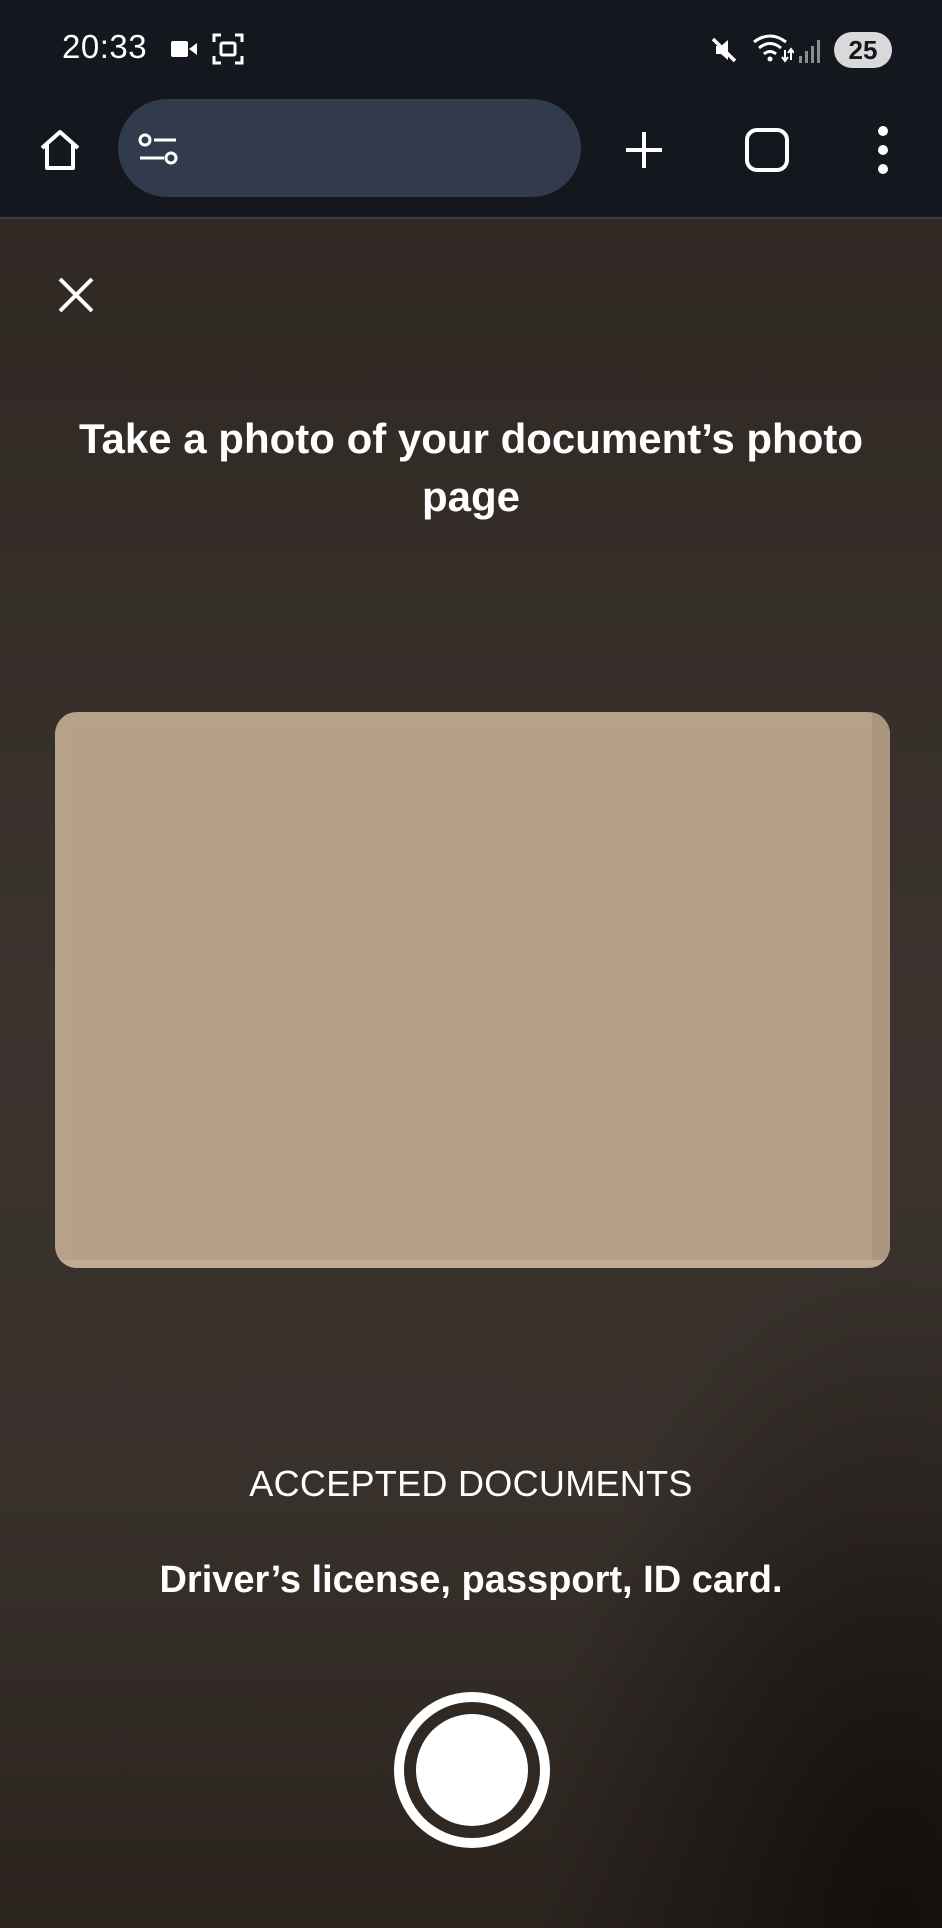  I want to click on browser-toolbar, so click(471, 157).